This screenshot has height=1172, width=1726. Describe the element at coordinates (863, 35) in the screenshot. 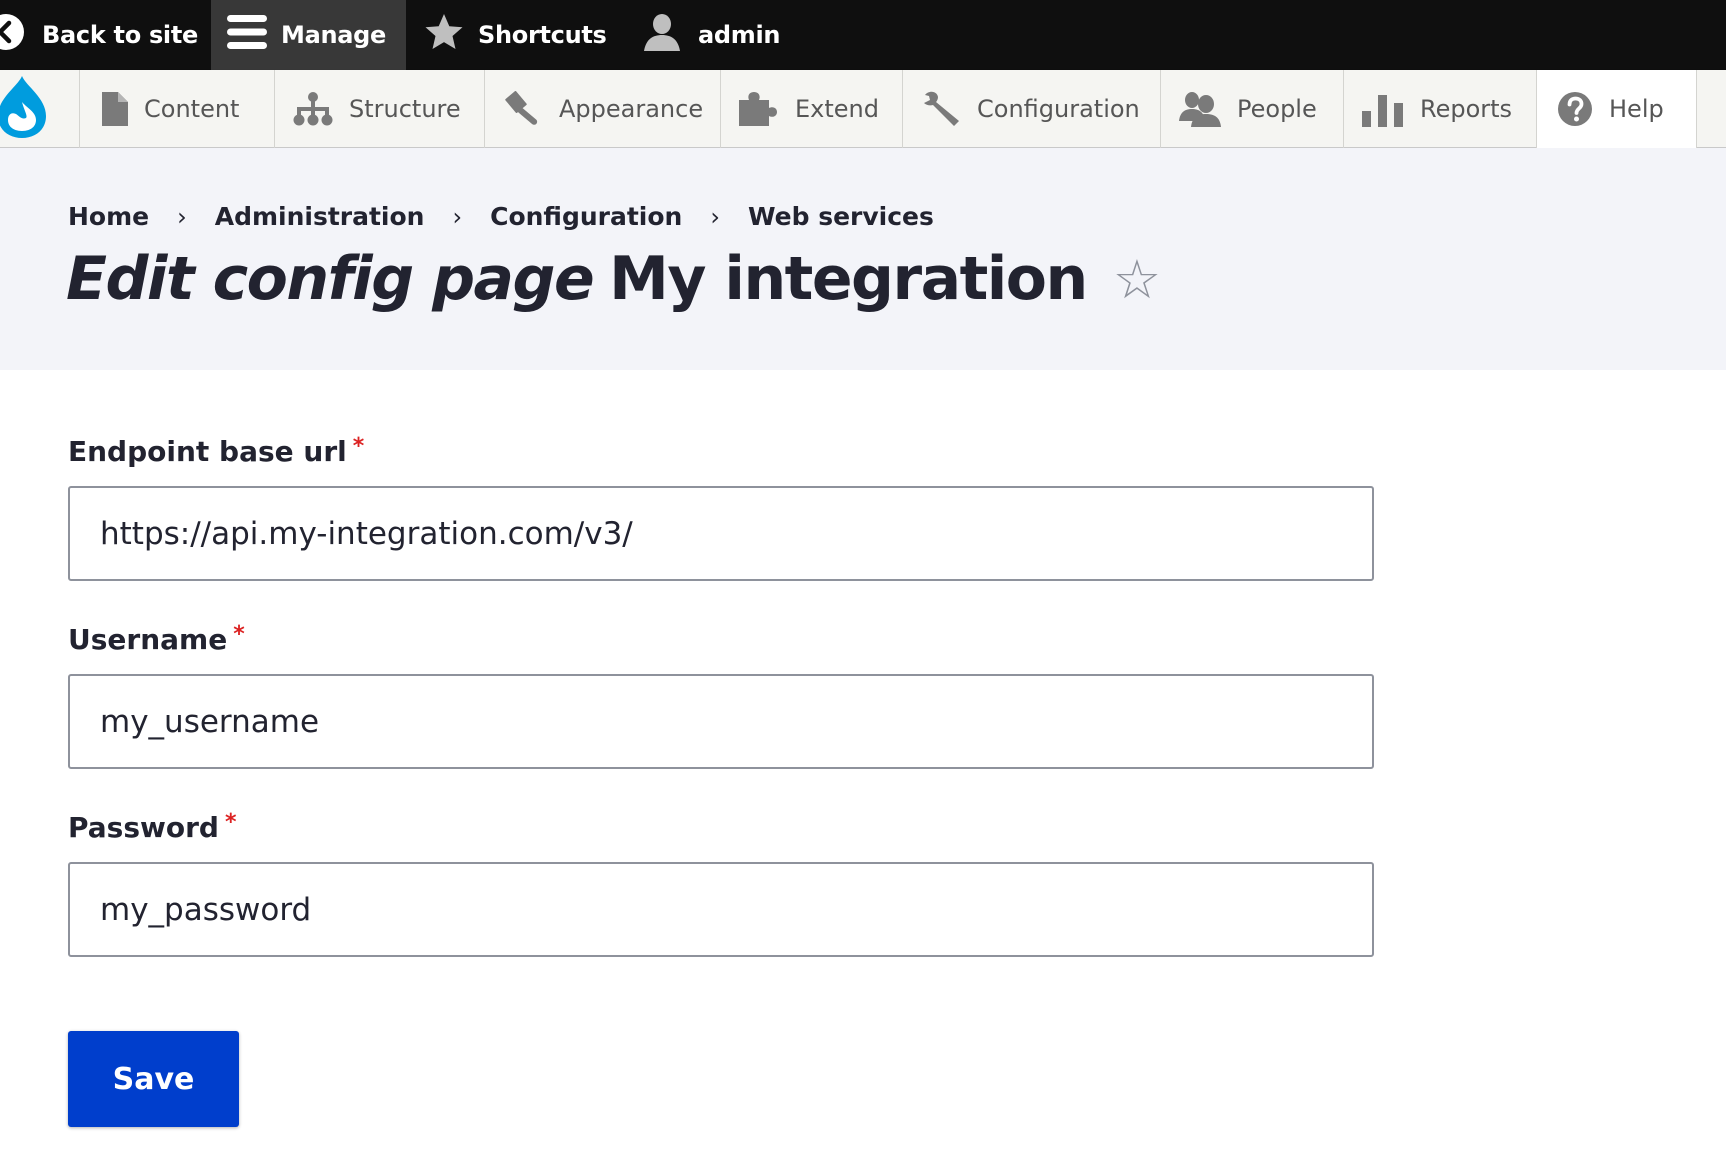

I see `admin-toolbar: Back to site Manage Shortcuts admin` at that location.